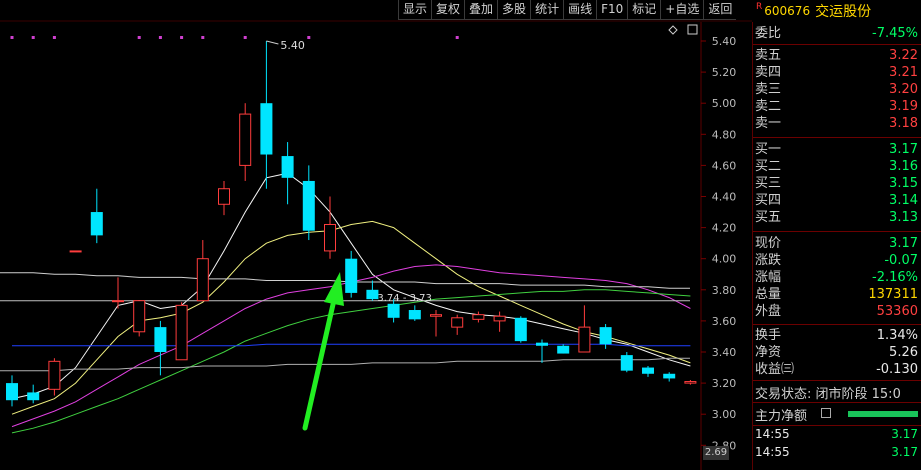 The height and width of the screenshot is (470, 921). I want to click on y-tick-label: 4.80, so click(724, 134).